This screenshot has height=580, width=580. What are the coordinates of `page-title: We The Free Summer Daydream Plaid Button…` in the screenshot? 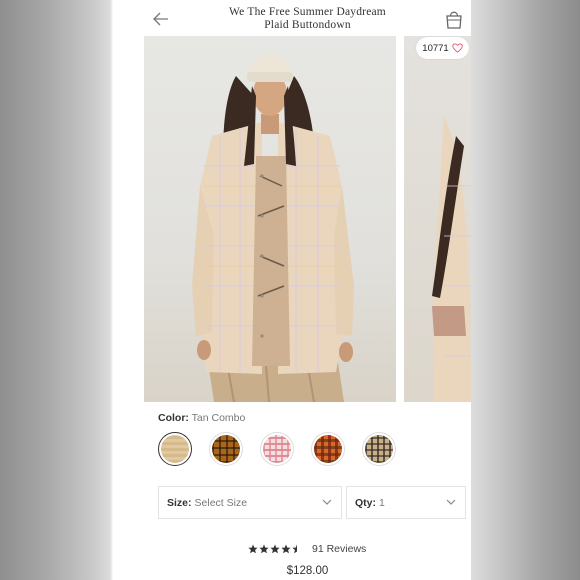 It's located at (307, 19).